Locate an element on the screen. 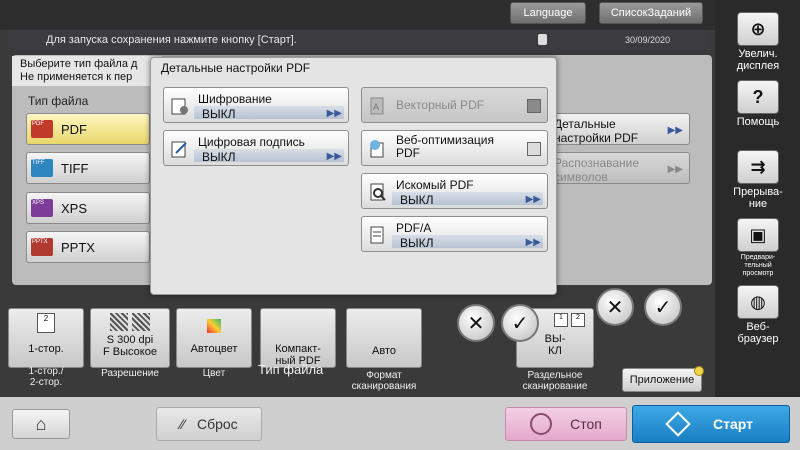 This screenshot has height=450, width=800. resolution-tile: S 300 dpi F Высокое is located at coordinates (130, 338).